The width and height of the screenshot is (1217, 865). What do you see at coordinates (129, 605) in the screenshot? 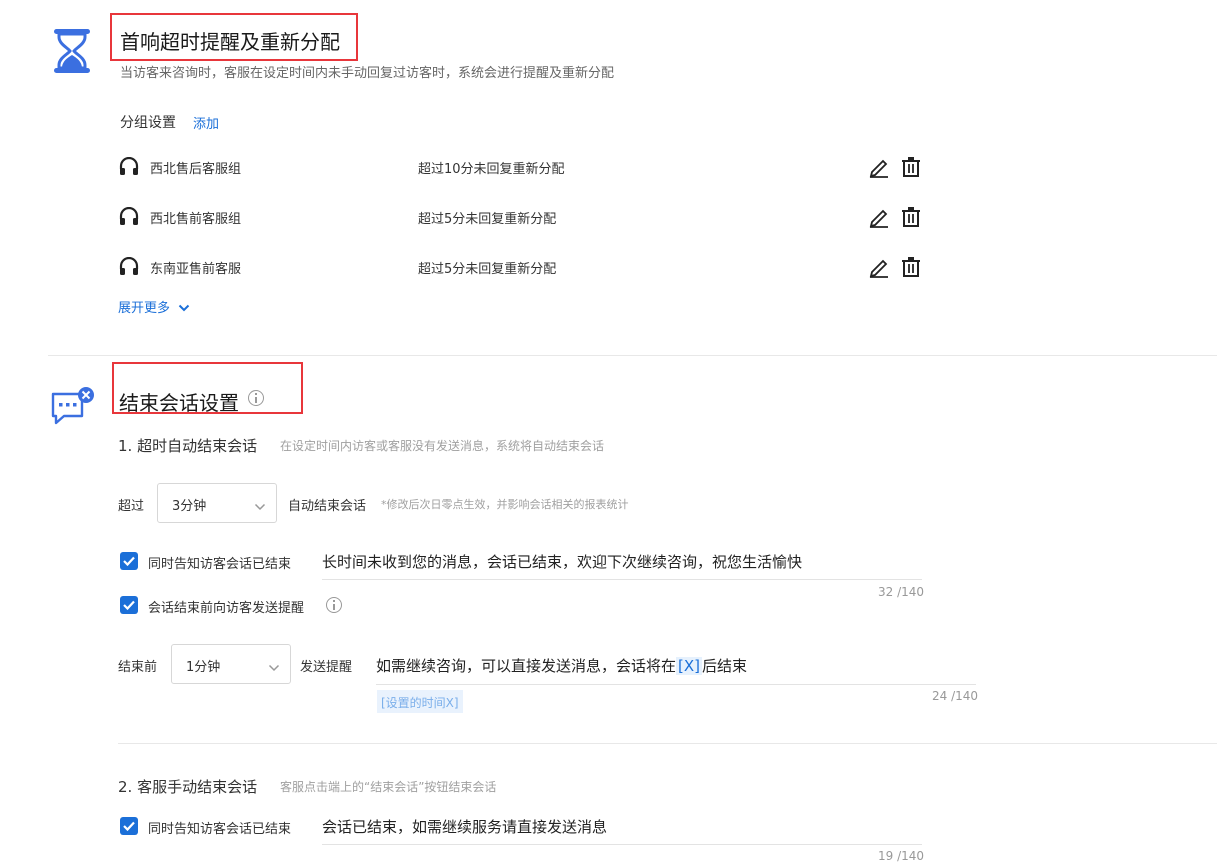
I see `remind-checkbox` at bounding box center [129, 605].